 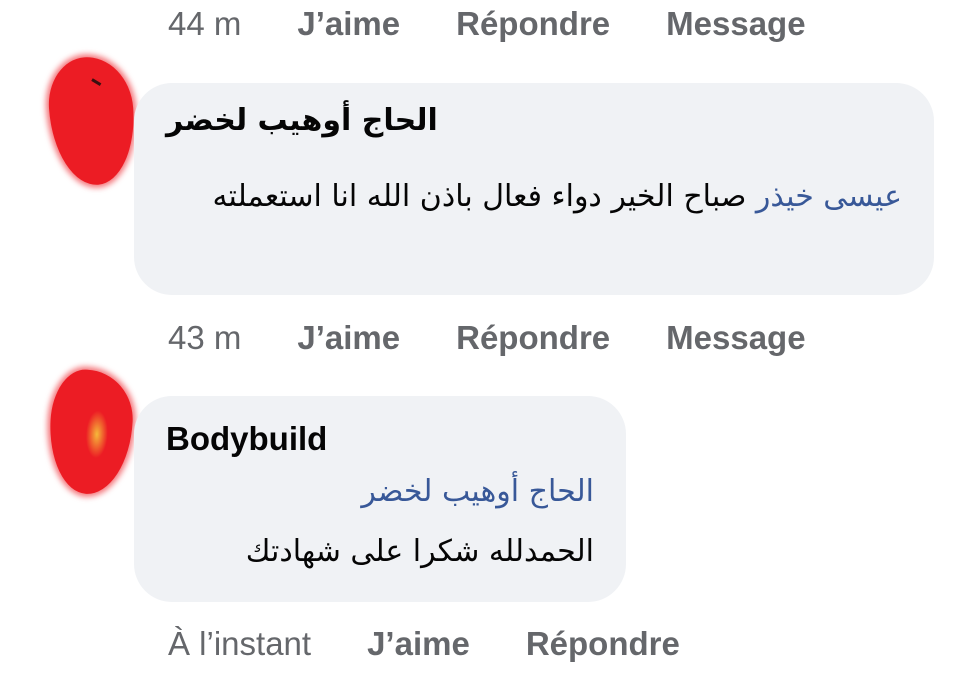 What do you see at coordinates (96, 82) in the screenshot?
I see `avatar-mark` at bounding box center [96, 82].